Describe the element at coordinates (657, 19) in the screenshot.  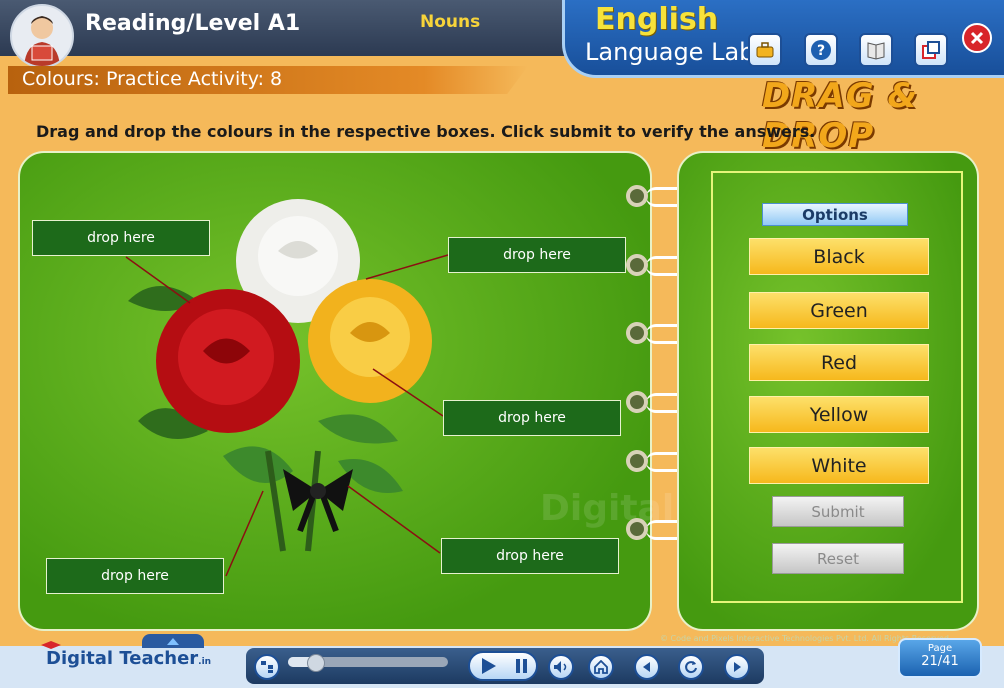
I see `lab-title-english: English` at that location.